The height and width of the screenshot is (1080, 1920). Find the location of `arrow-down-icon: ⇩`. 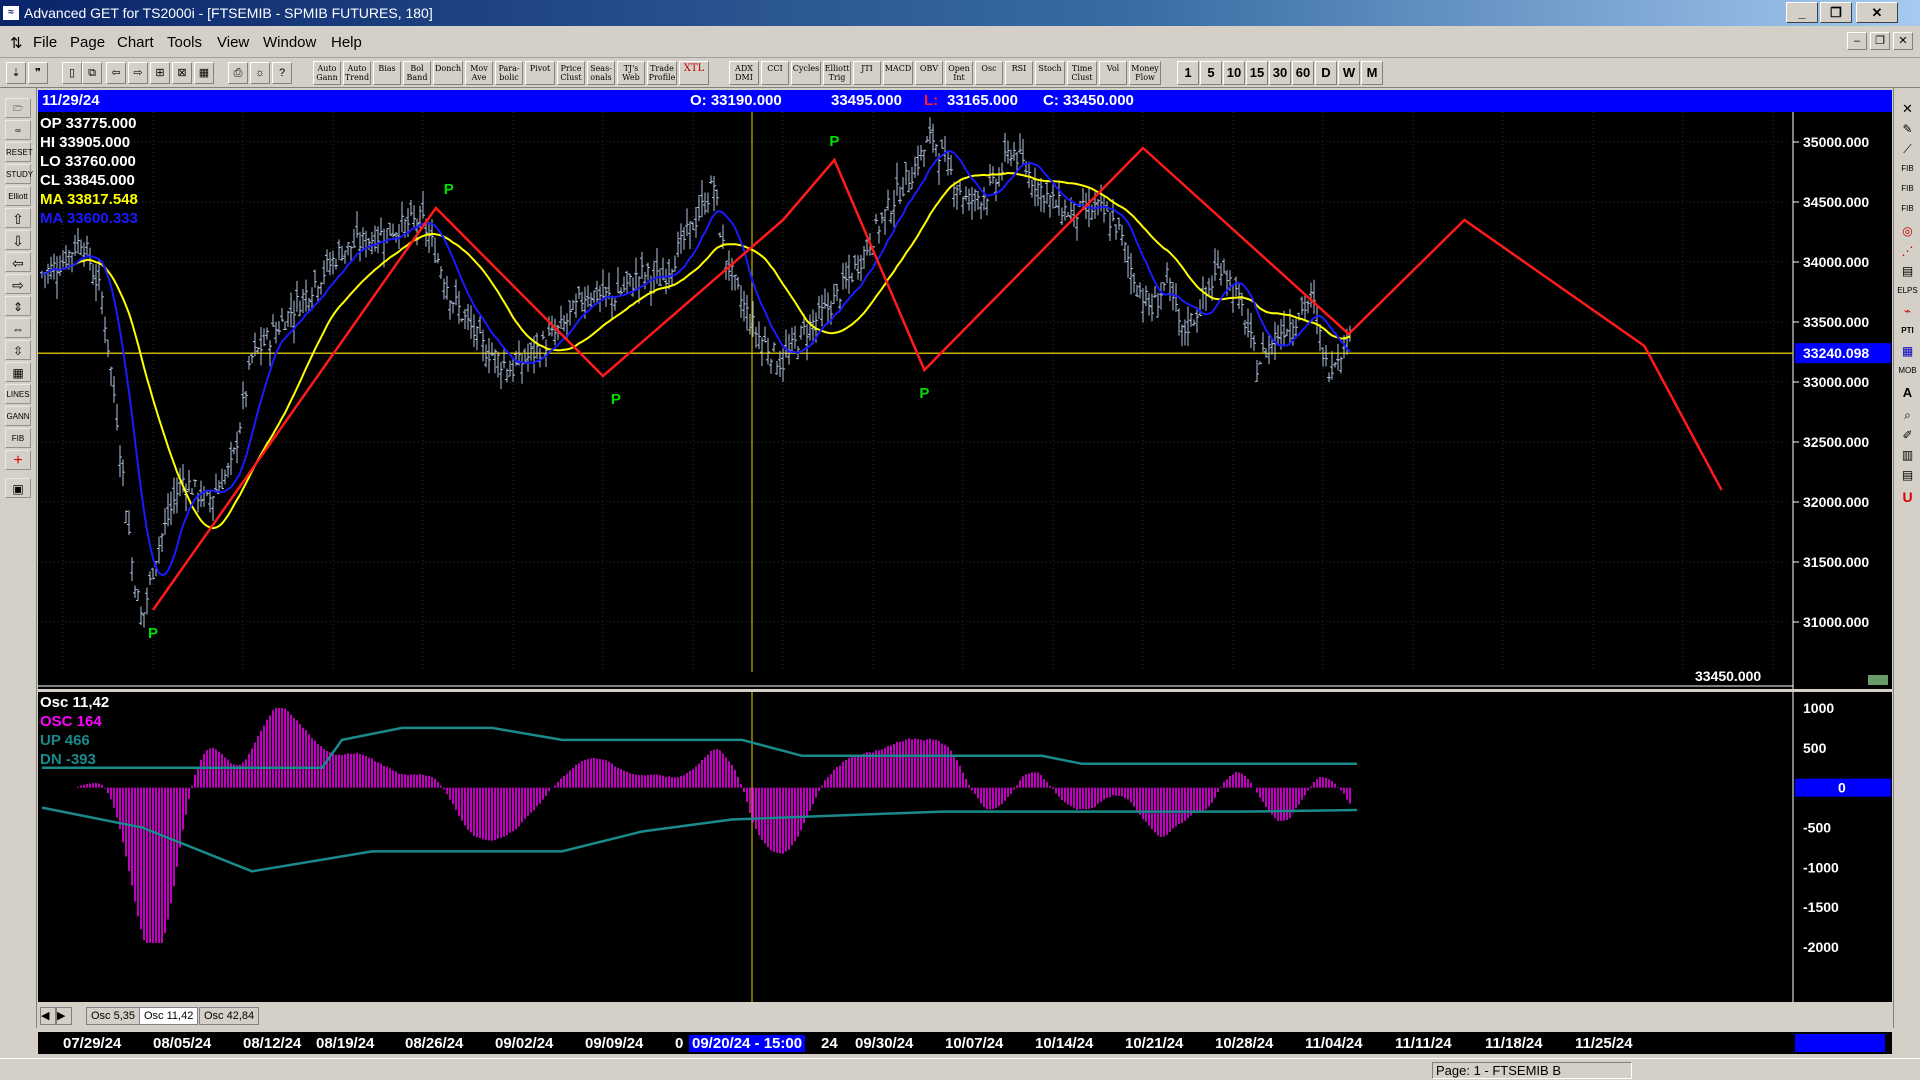

arrow-down-icon: ⇩ is located at coordinates (18, 240).